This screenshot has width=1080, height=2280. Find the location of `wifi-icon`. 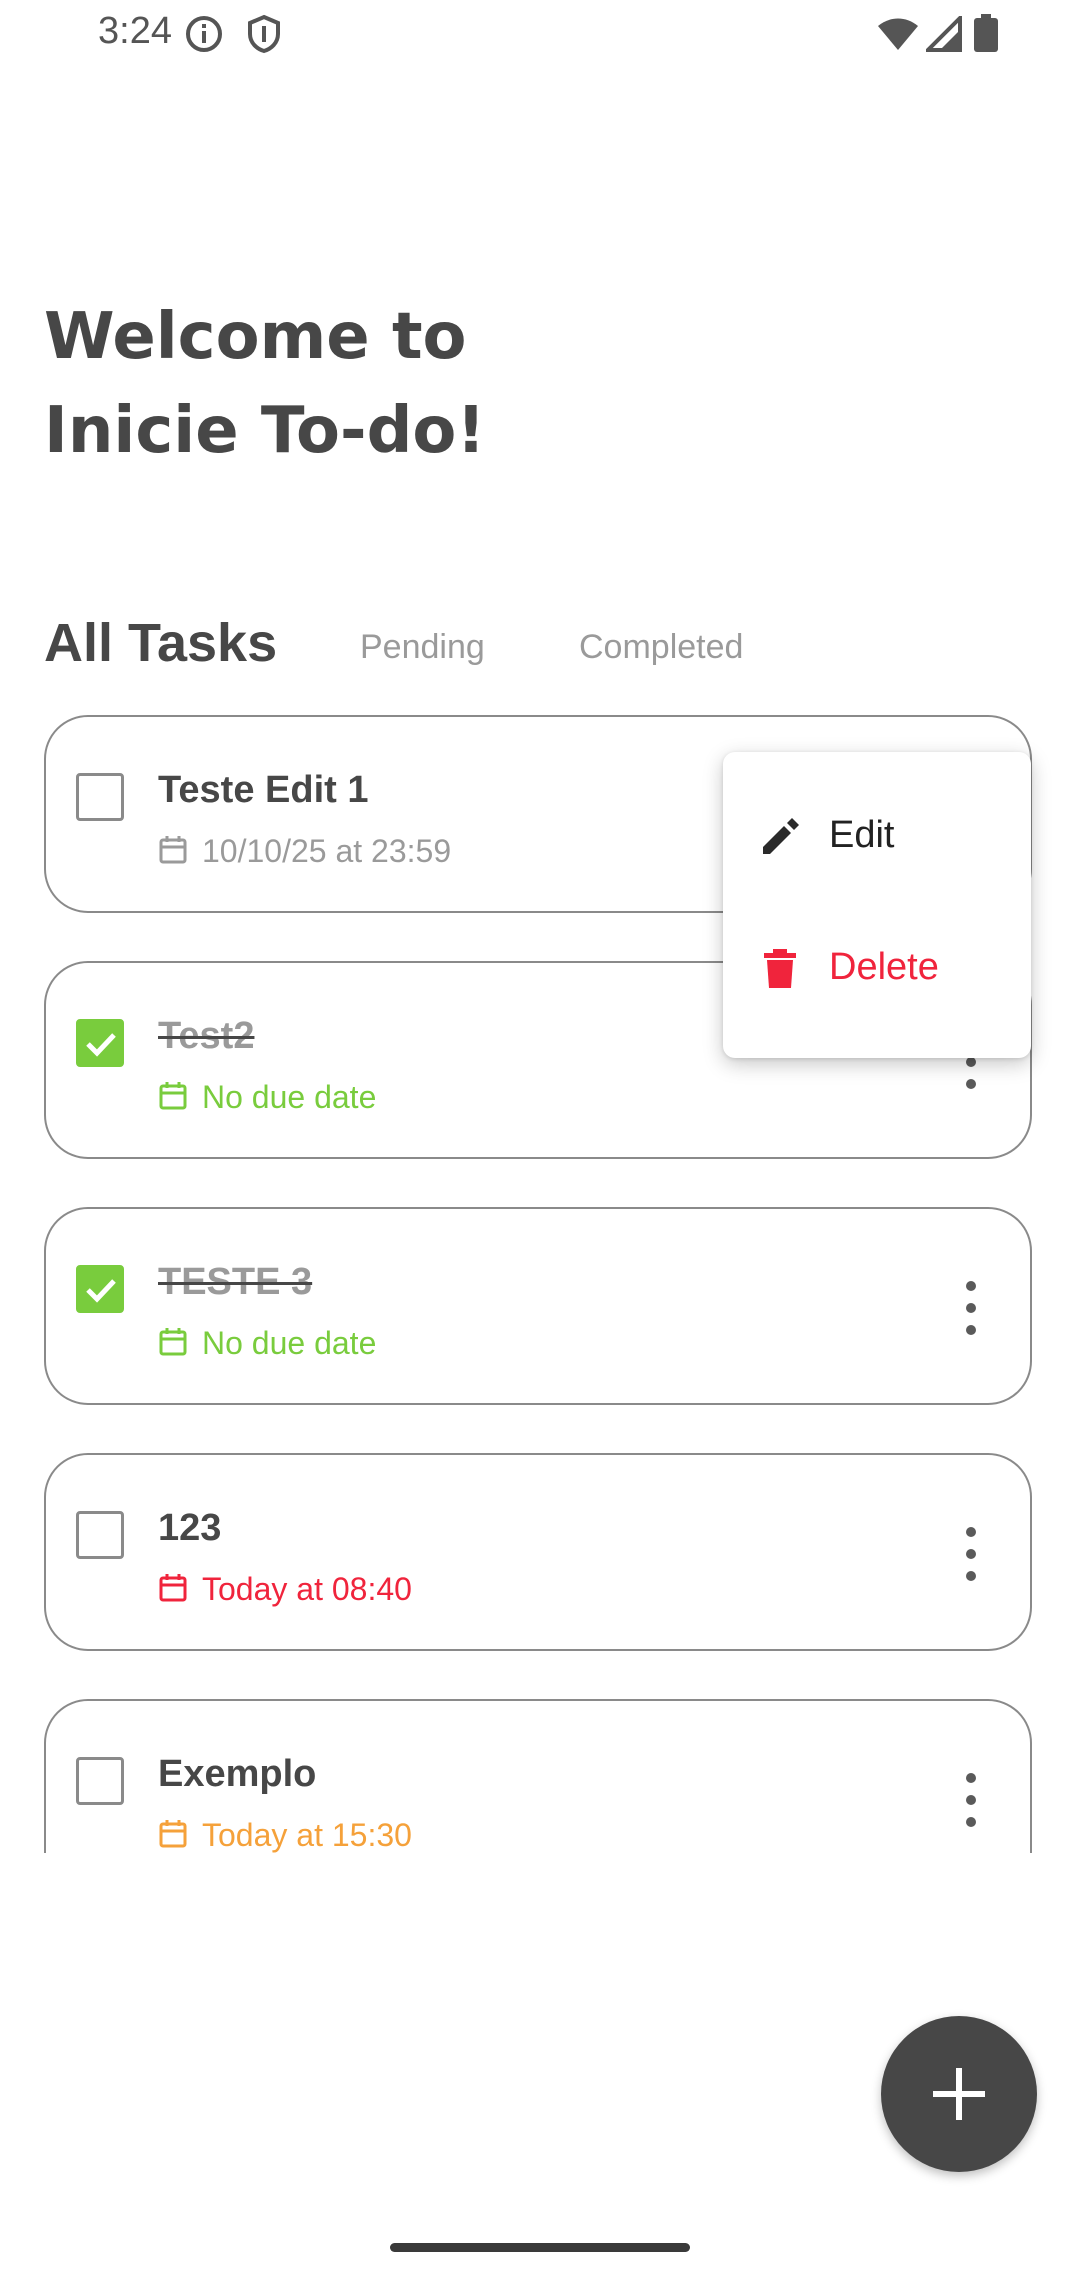

wifi-icon is located at coordinates (898, 36).